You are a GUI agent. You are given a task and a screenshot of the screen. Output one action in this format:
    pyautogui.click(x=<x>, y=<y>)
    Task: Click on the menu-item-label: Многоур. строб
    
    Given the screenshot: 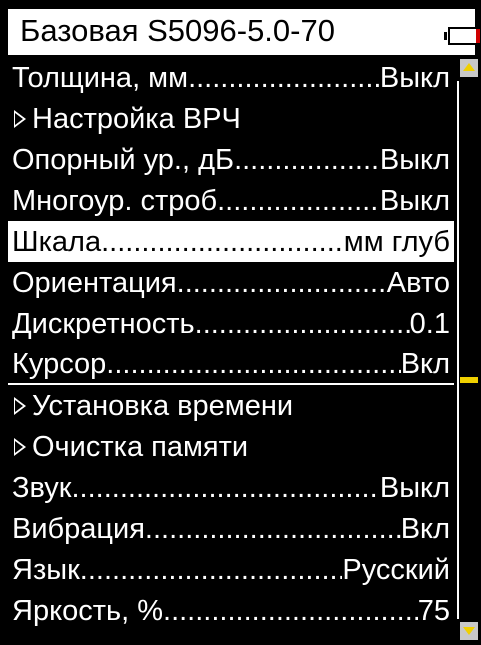 What is the action you would take?
    pyautogui.click(x=115, y=200)
    